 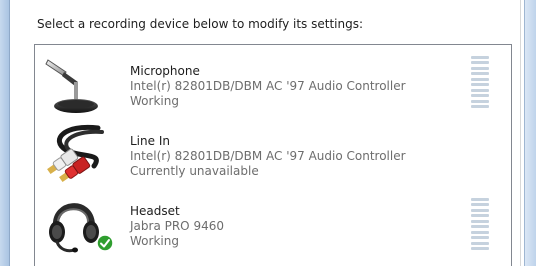 I want to click on device-name: Microphone, so click(x=165, y=71).